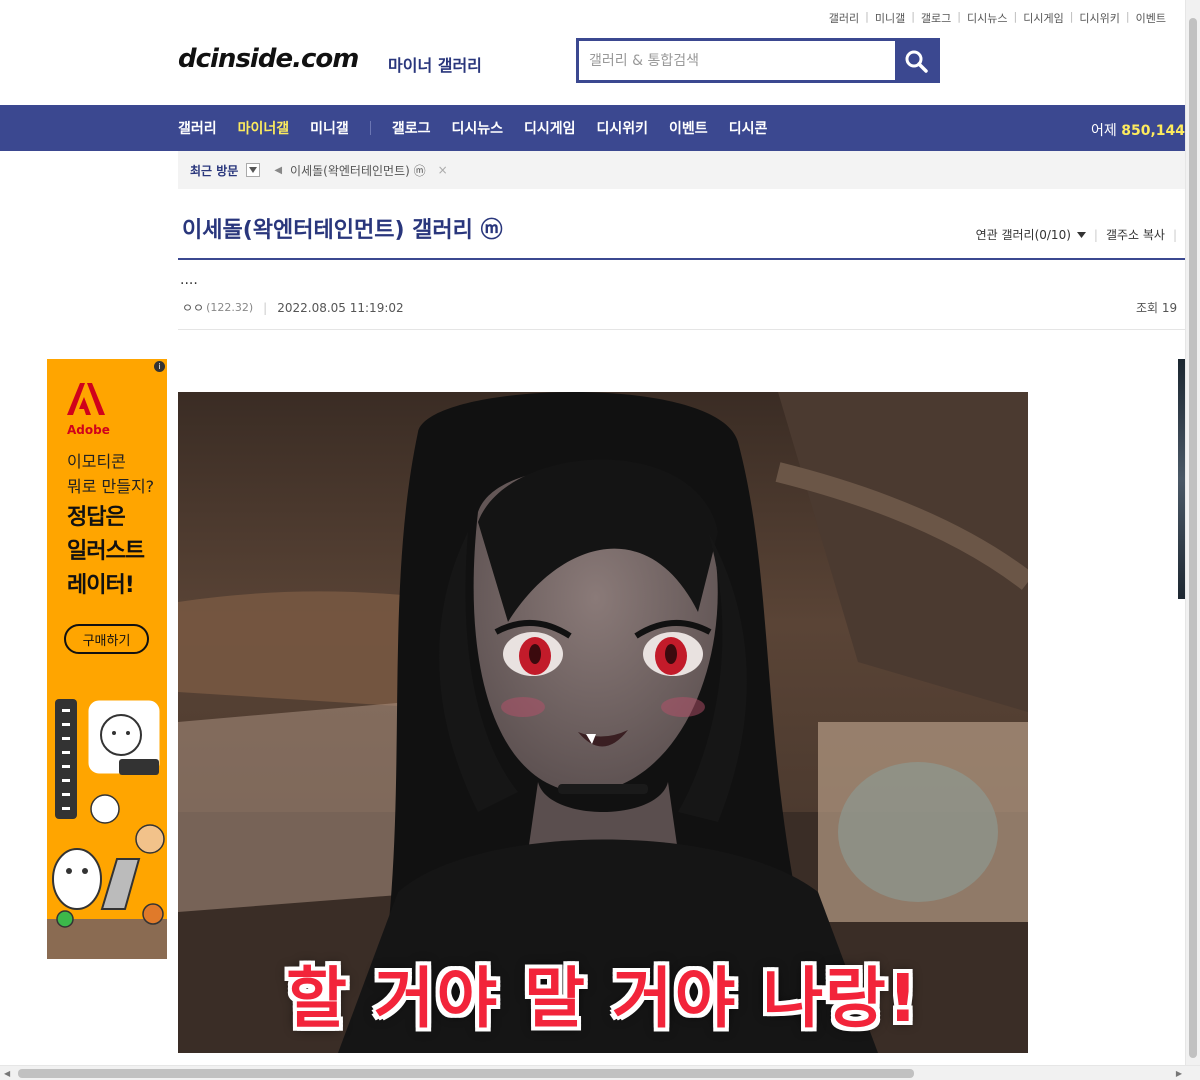  Describe the element at coordinates (159, 366) in the screenshot. I see `ad-info-icon: i` at that location.